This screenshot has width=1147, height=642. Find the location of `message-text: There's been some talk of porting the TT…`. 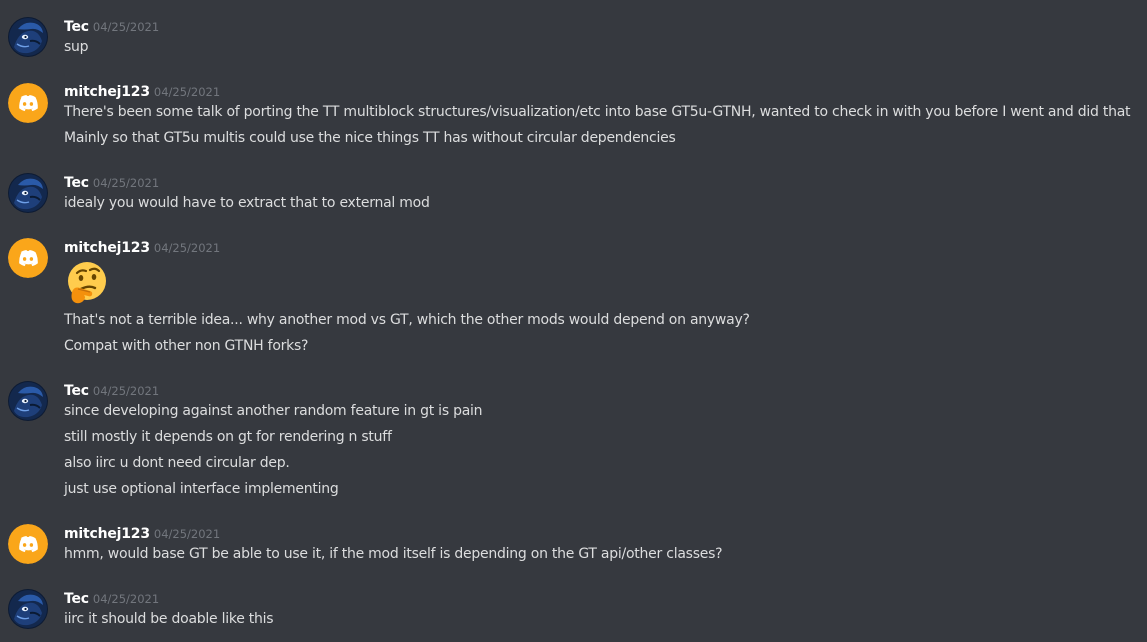

message-text: There's been some talk of porting the TT… is located at coordinates (597, 112).